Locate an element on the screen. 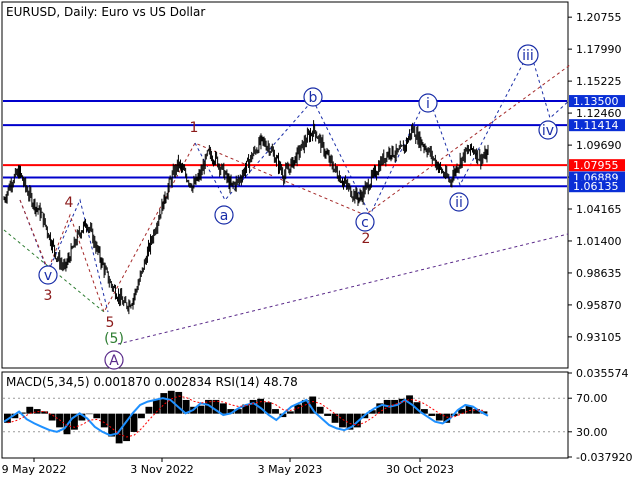  wave-label: 1 is located at coordinates (194, 128).